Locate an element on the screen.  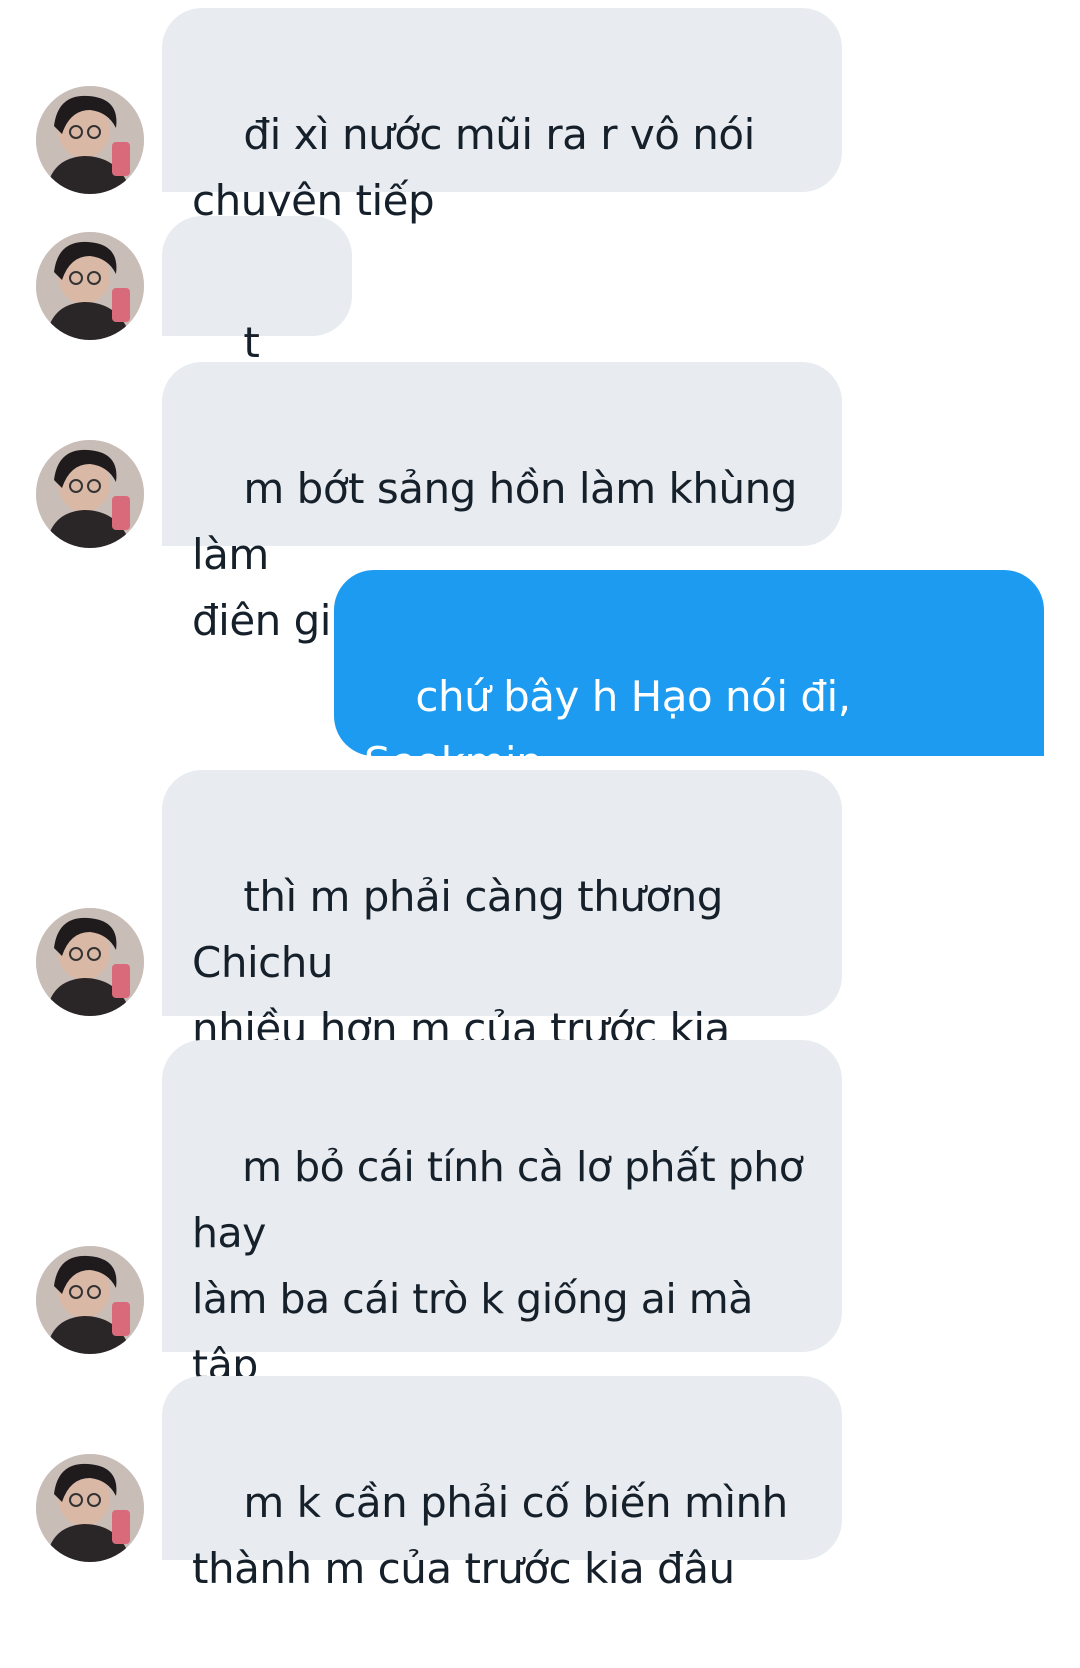
message-bubble: t lạy m is located at coordinates (257, 324).